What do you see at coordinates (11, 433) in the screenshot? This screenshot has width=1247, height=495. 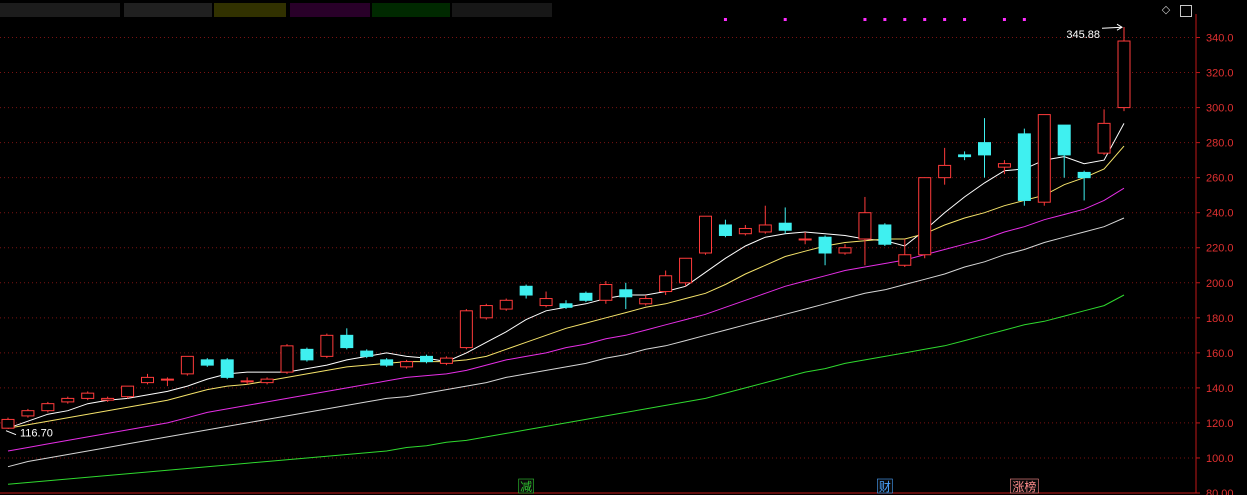 I see `low-arrow` at bounding box center [11, 433].